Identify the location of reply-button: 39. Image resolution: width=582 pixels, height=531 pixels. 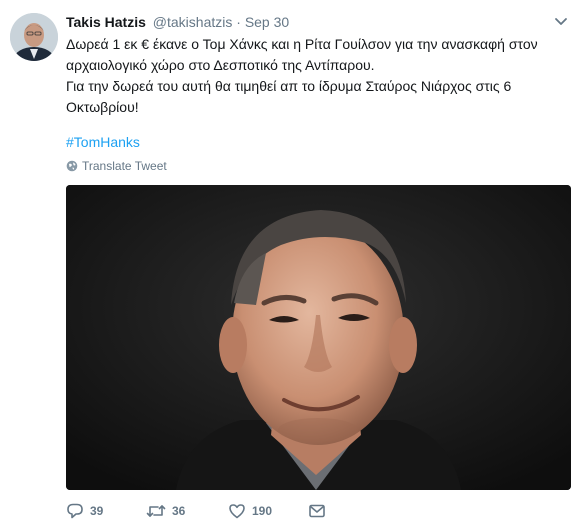
(106, 511).